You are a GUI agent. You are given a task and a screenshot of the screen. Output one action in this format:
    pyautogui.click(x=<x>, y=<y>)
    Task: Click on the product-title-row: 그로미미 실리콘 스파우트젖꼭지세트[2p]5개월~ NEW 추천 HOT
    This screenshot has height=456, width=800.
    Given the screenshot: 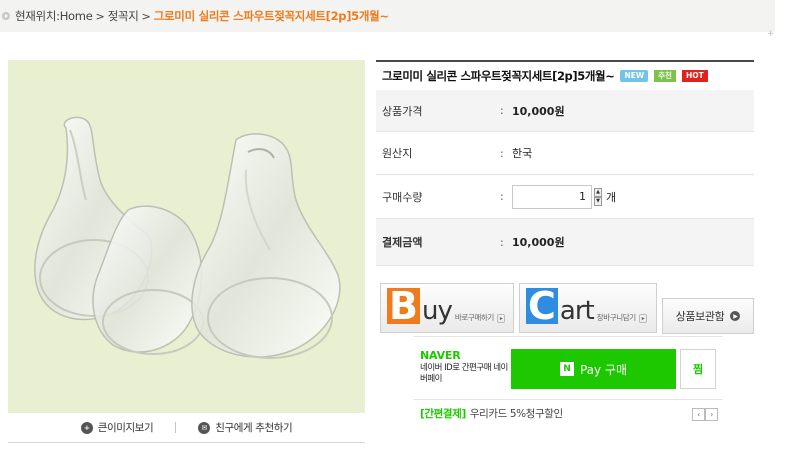 What is the action you would take?
    pyautogui.click(x=565, y=75)
    